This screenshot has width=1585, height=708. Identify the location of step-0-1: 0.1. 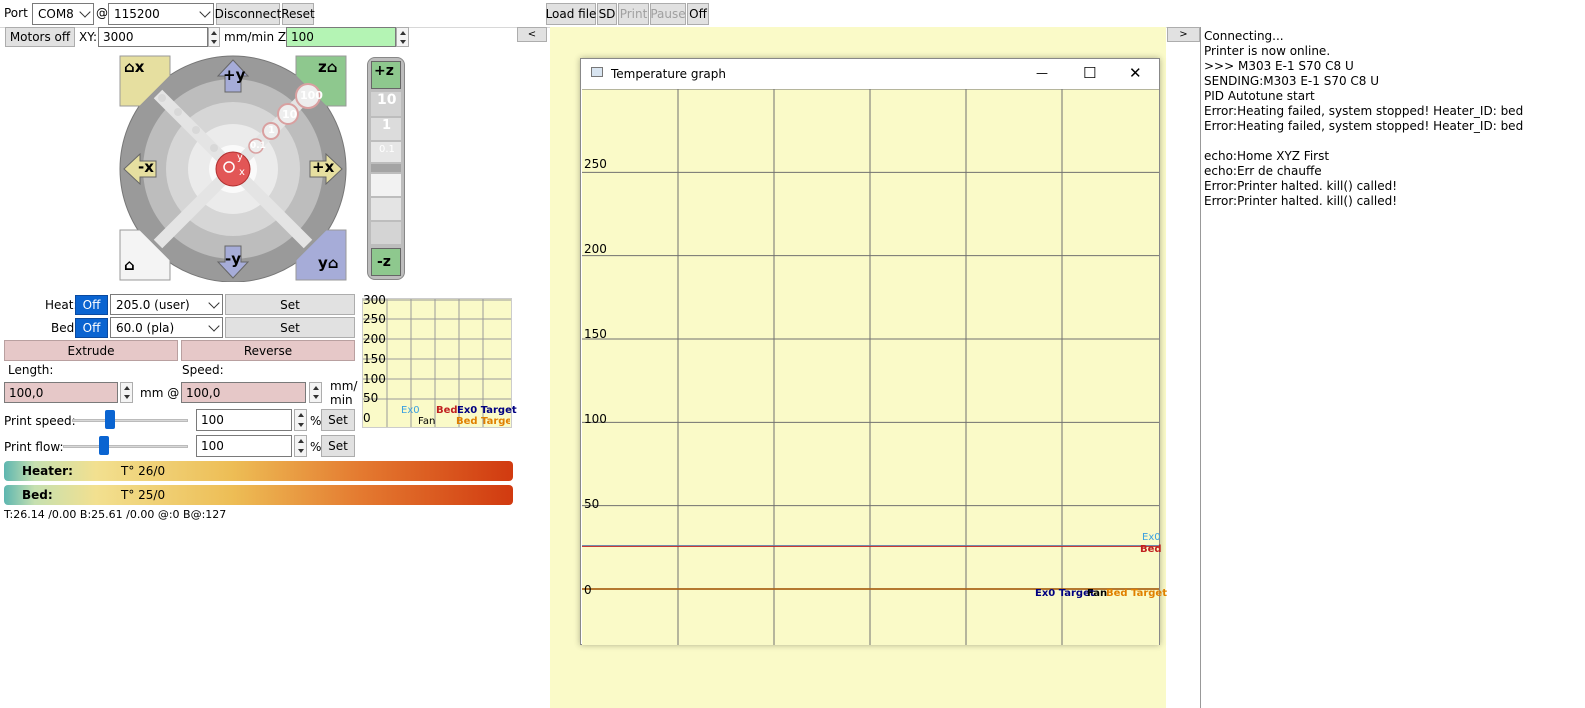
(258, 146).